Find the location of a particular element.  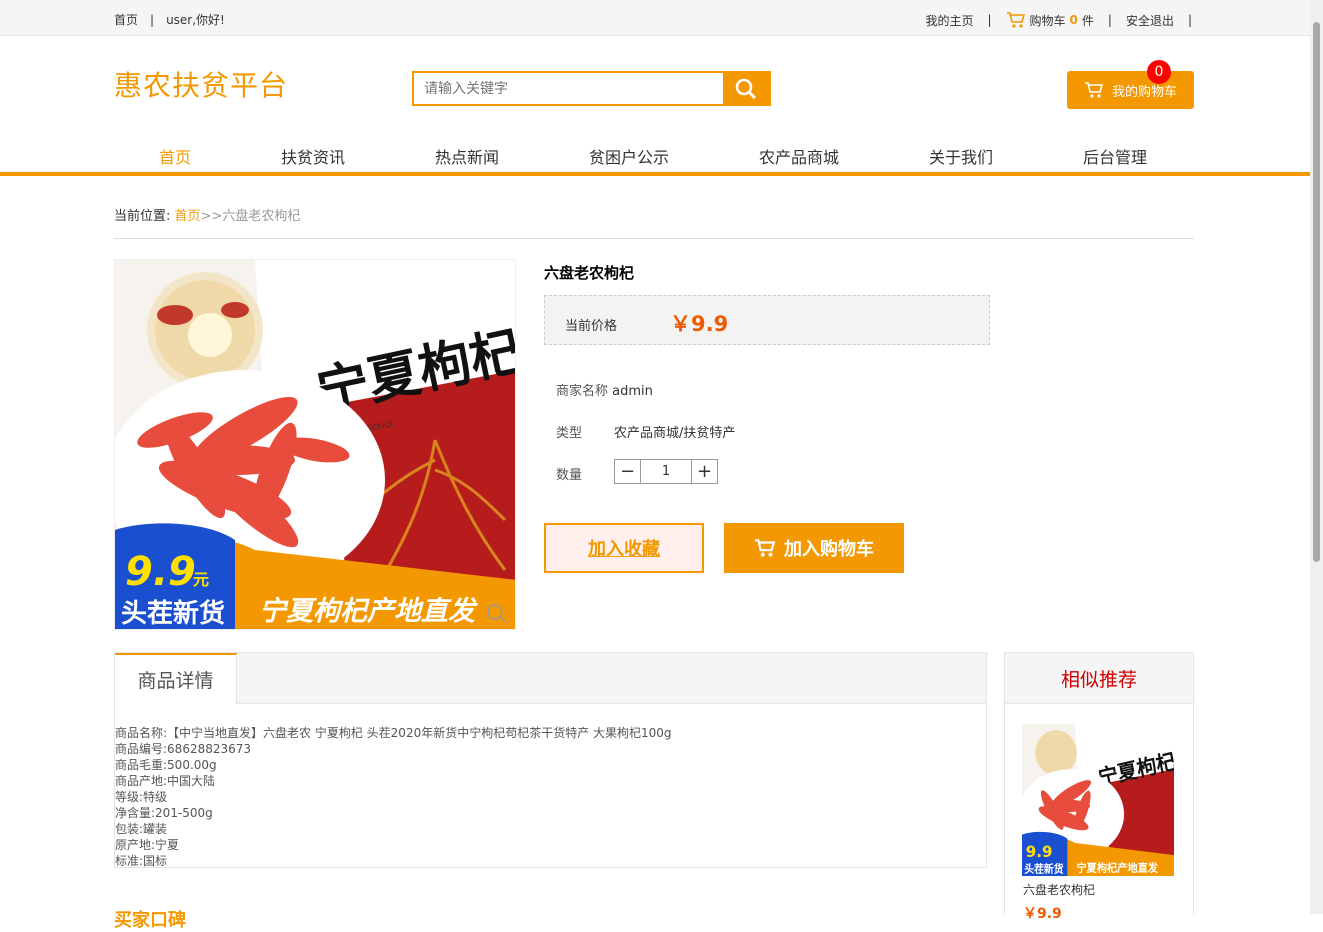

main-nav: 首页 扶贫资讯 热点新闻 贫困户公示 农产品商城 关于我们 后台管理 is located at coordinates (655, 156).